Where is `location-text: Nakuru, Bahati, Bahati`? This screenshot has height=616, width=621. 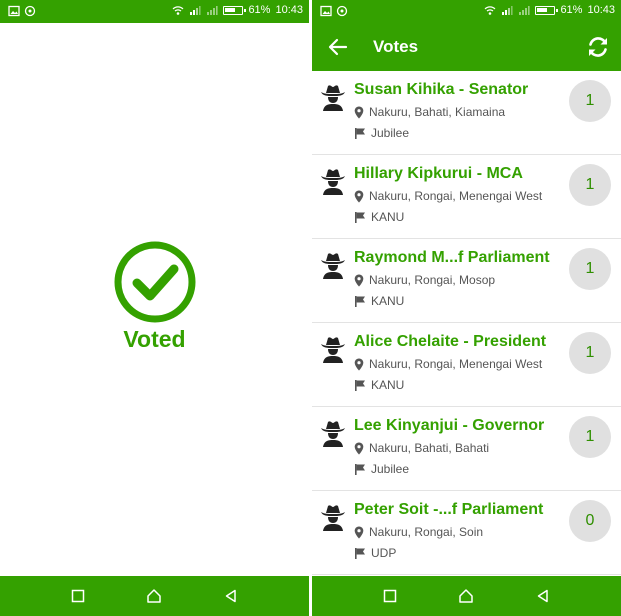
location-text: Nakuru, Bahati, Bahati is located at coordinates (429, 448).